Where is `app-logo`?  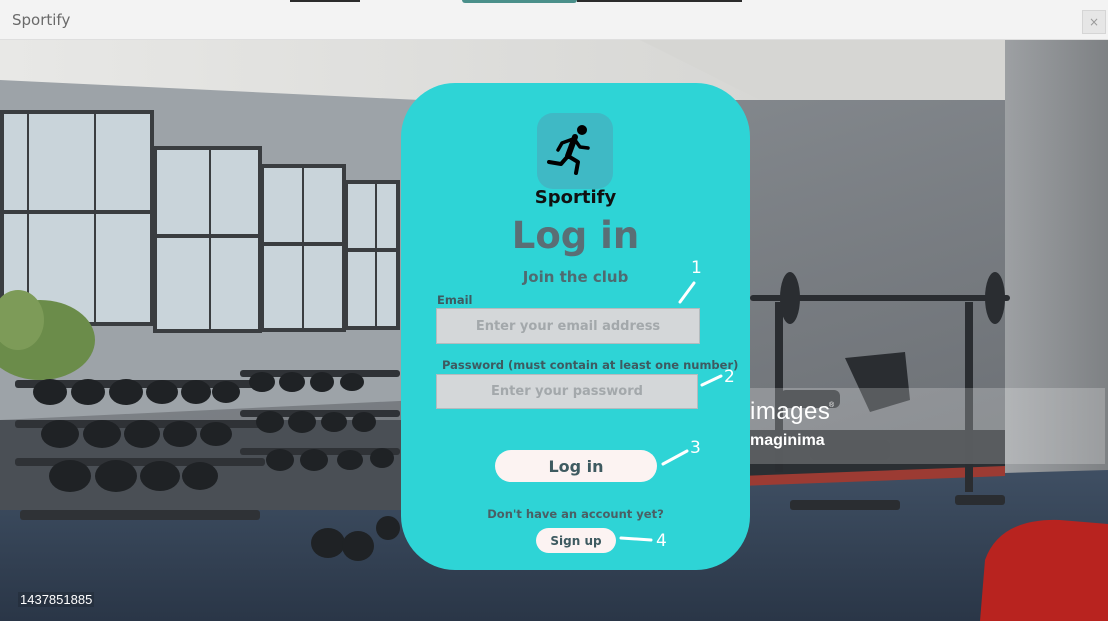 app-logo is located at coordinates (575, 151).